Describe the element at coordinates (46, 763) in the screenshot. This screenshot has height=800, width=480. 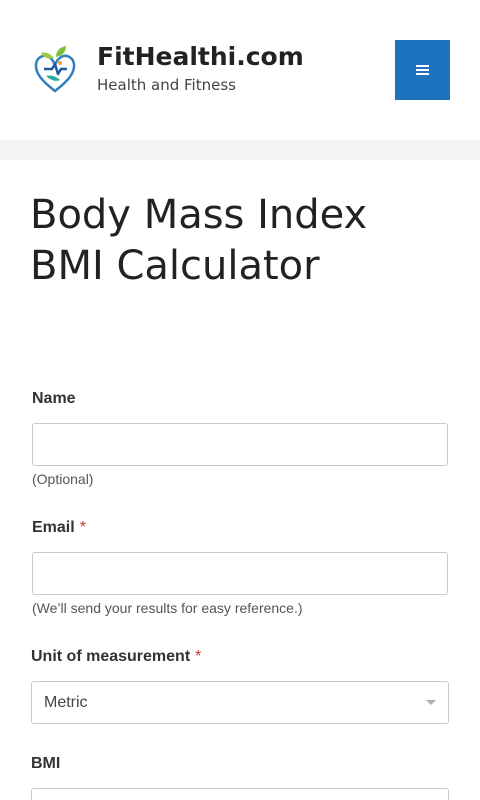
I see `bmi-label: BMI` at that location.